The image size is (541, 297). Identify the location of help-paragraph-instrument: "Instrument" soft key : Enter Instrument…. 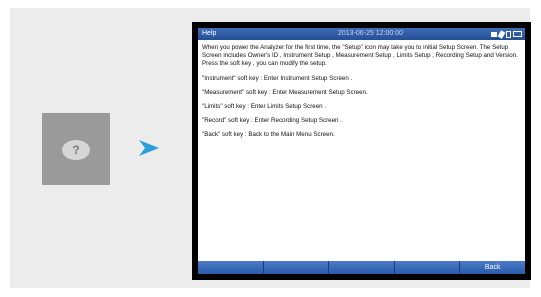
(277, 78).